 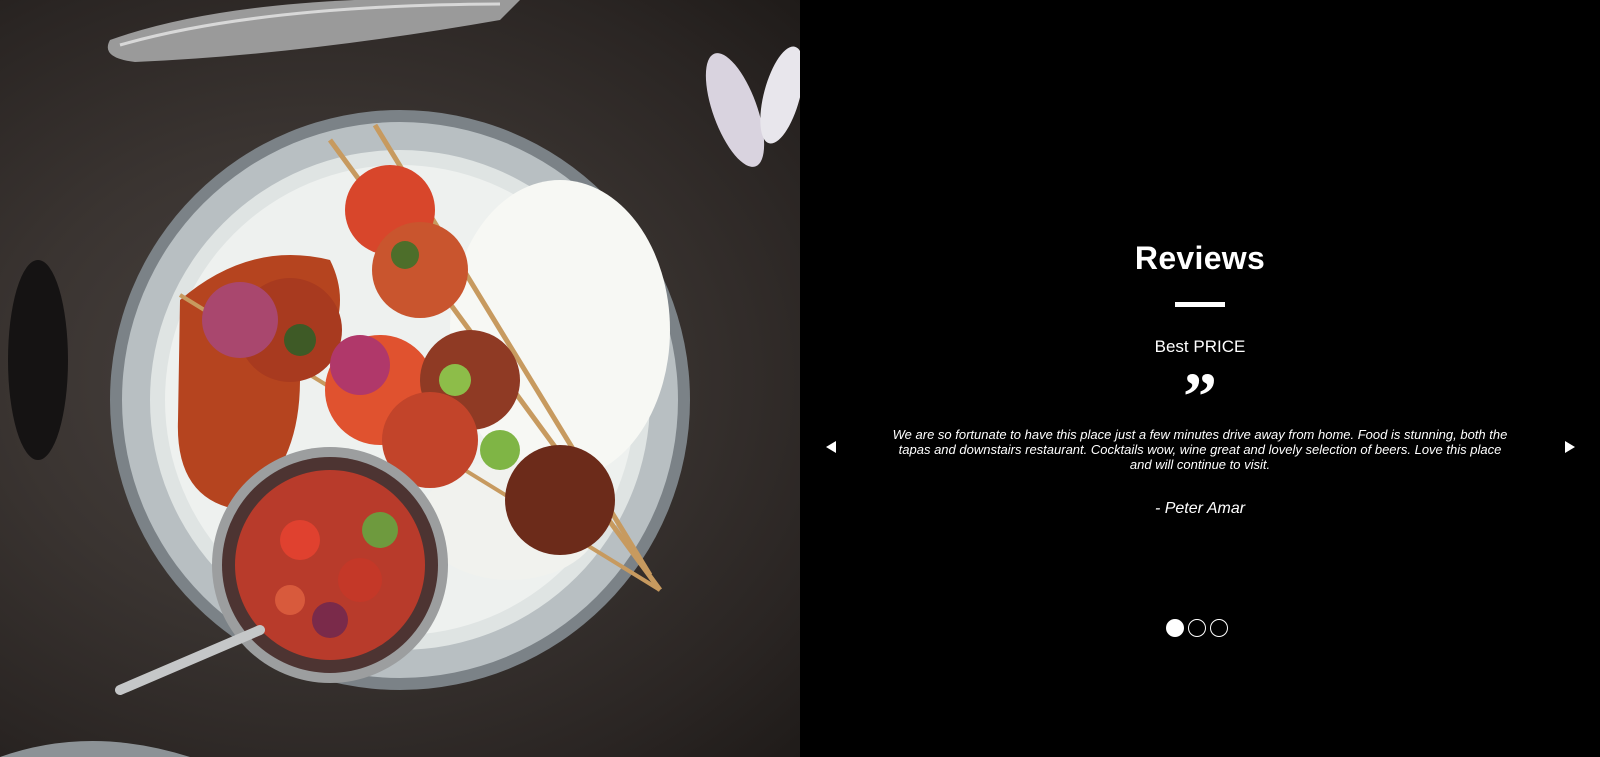 What do you see at coordinates (831, 447) in the screenshot?
I see `triangle-left-icon` at bounding box center [831, 447].